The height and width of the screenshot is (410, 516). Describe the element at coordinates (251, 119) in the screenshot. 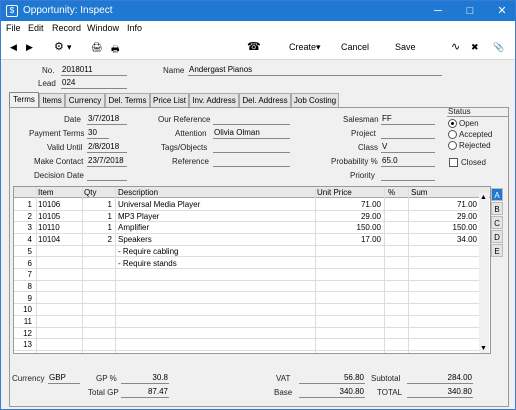

I see `our-reference-field` at that location.